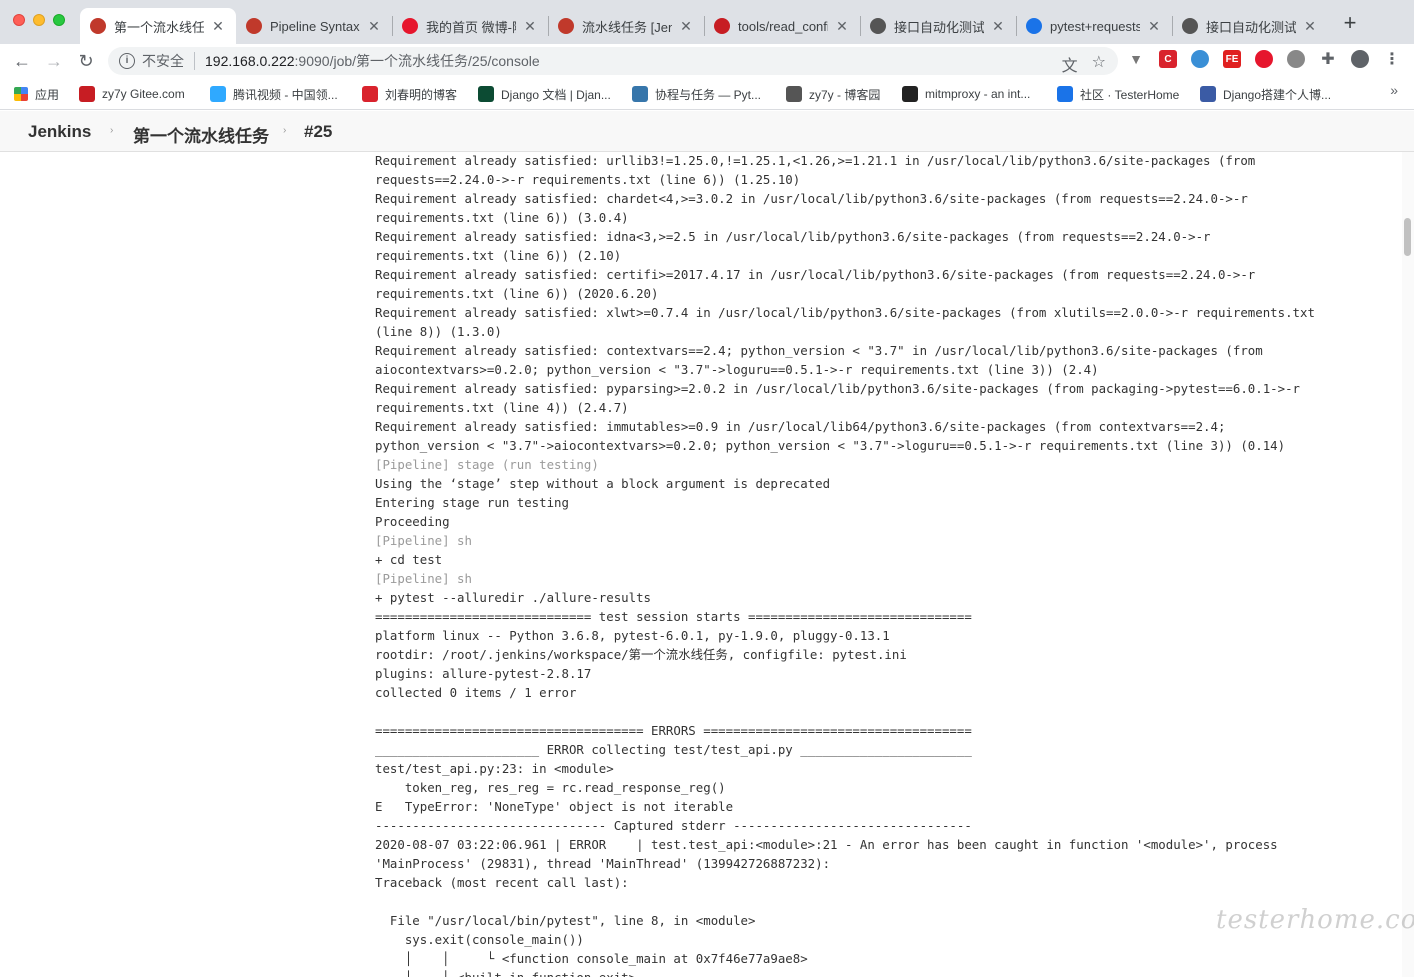  I want to click on close-window-button, so click(19, 20).